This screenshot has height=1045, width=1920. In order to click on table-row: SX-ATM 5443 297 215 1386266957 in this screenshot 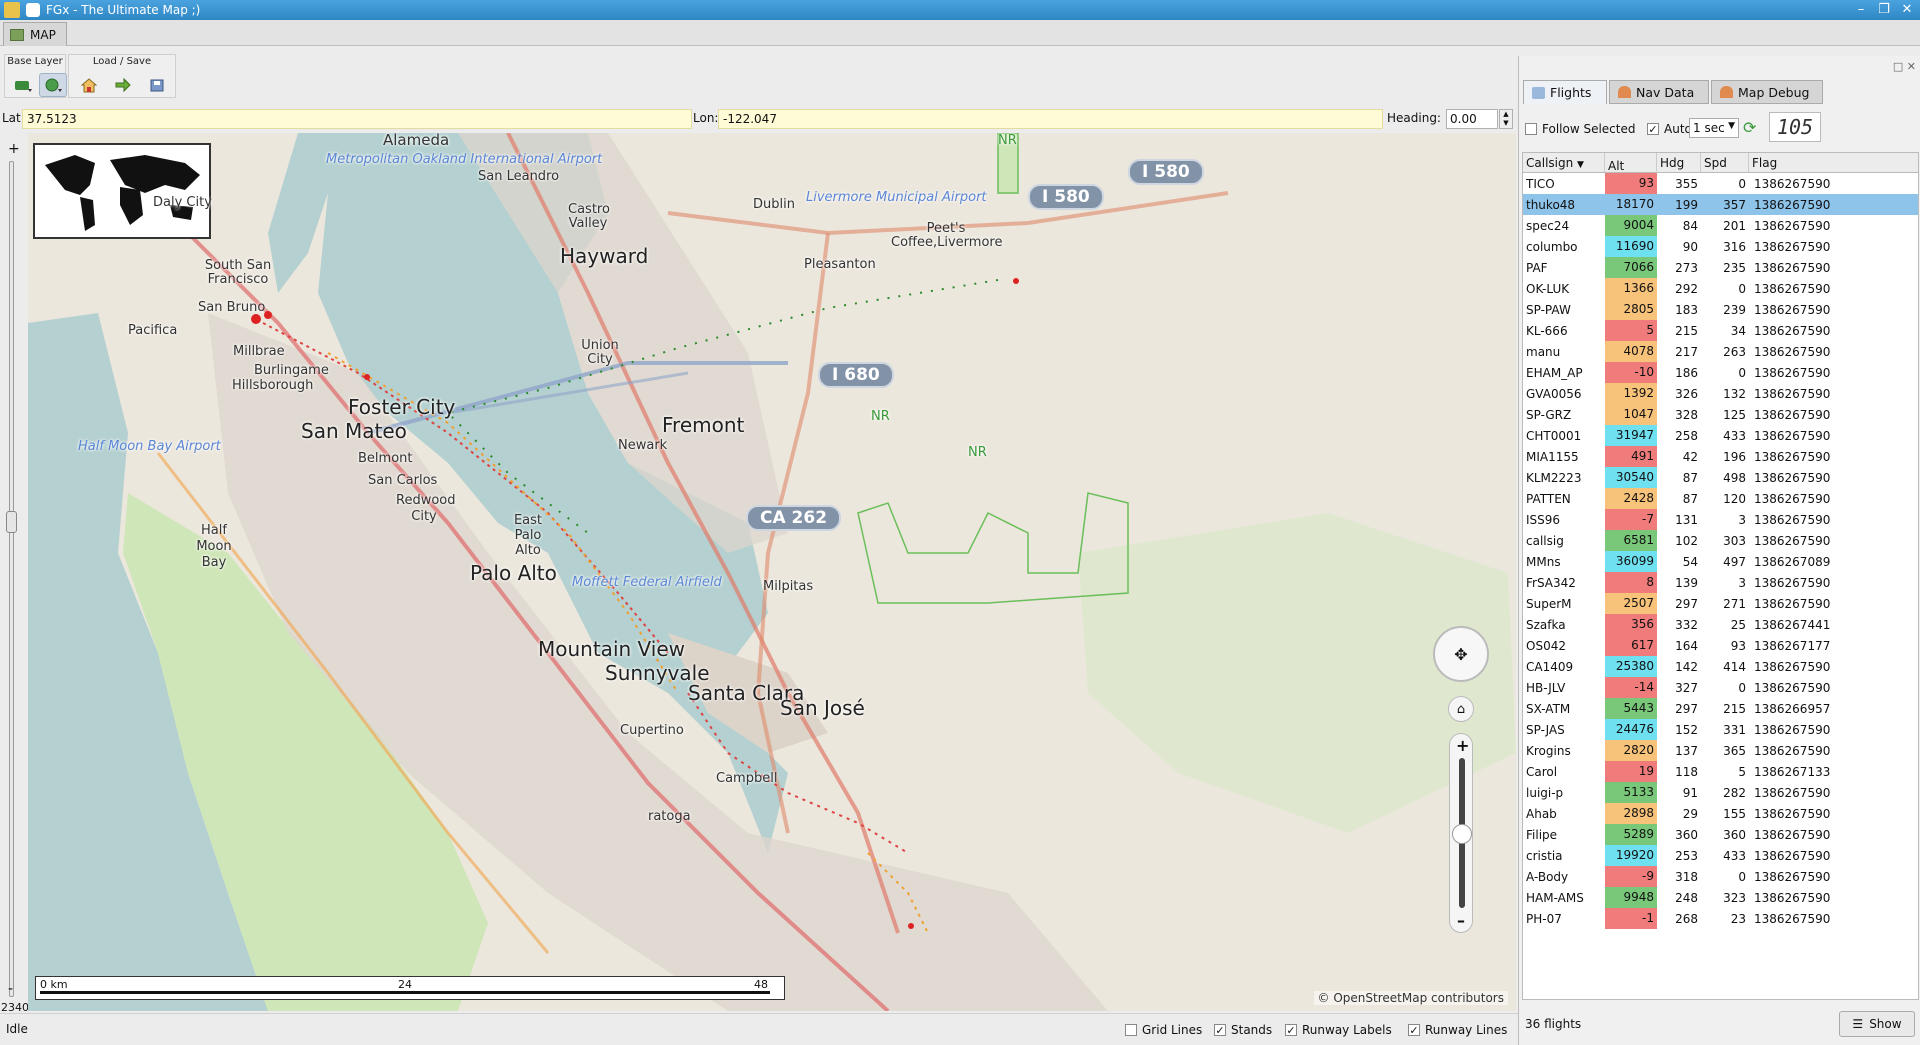, I will do `click(1720, 708)`.